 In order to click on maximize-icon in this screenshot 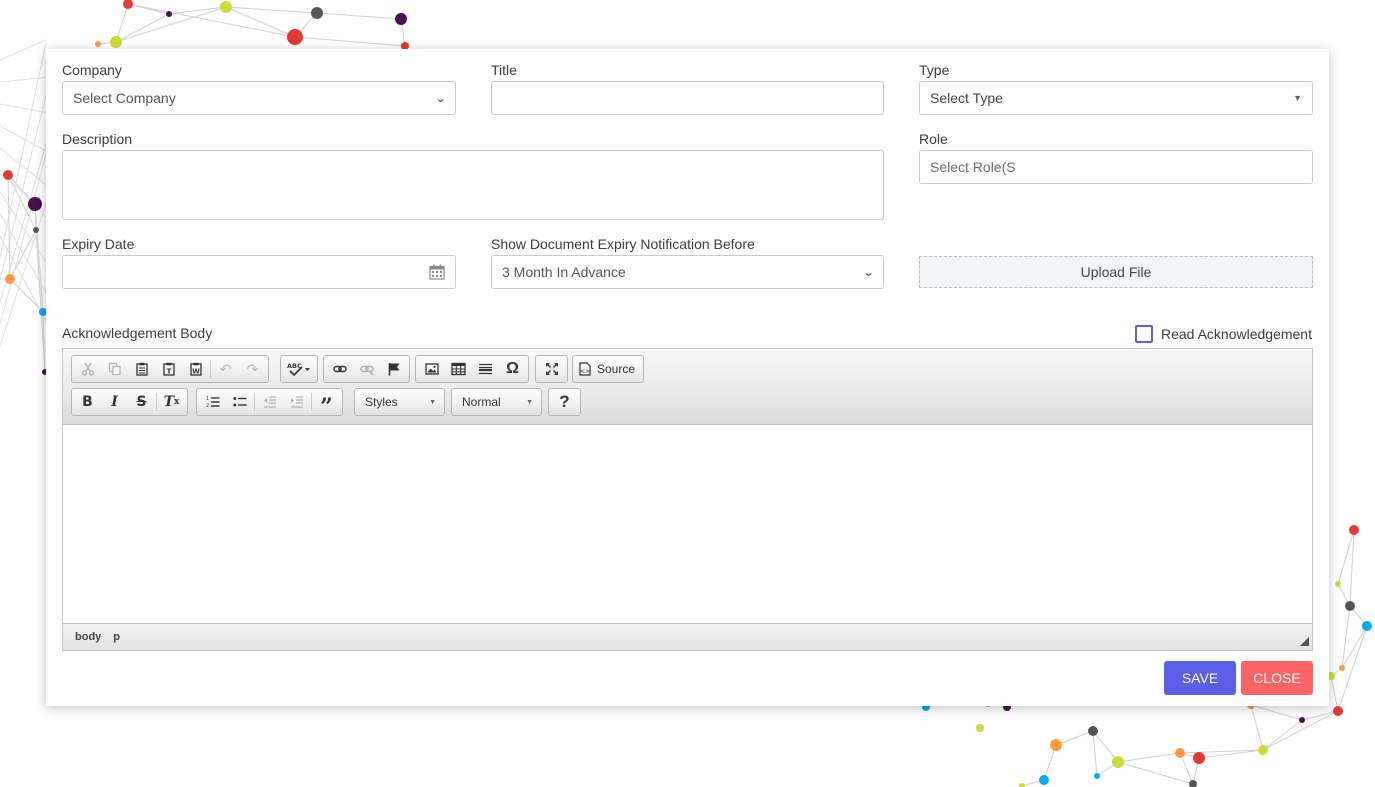, I will do `click(551, 369)`.